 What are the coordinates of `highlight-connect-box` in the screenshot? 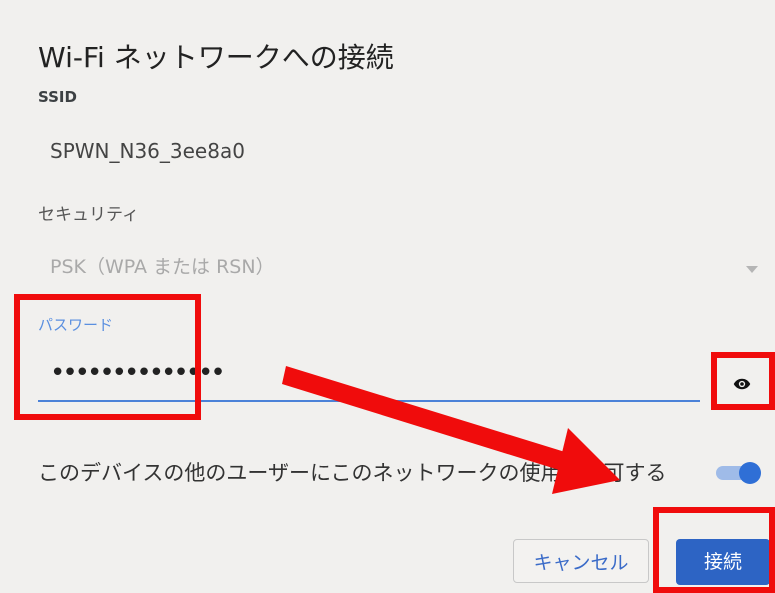 It's located at (714, 550).